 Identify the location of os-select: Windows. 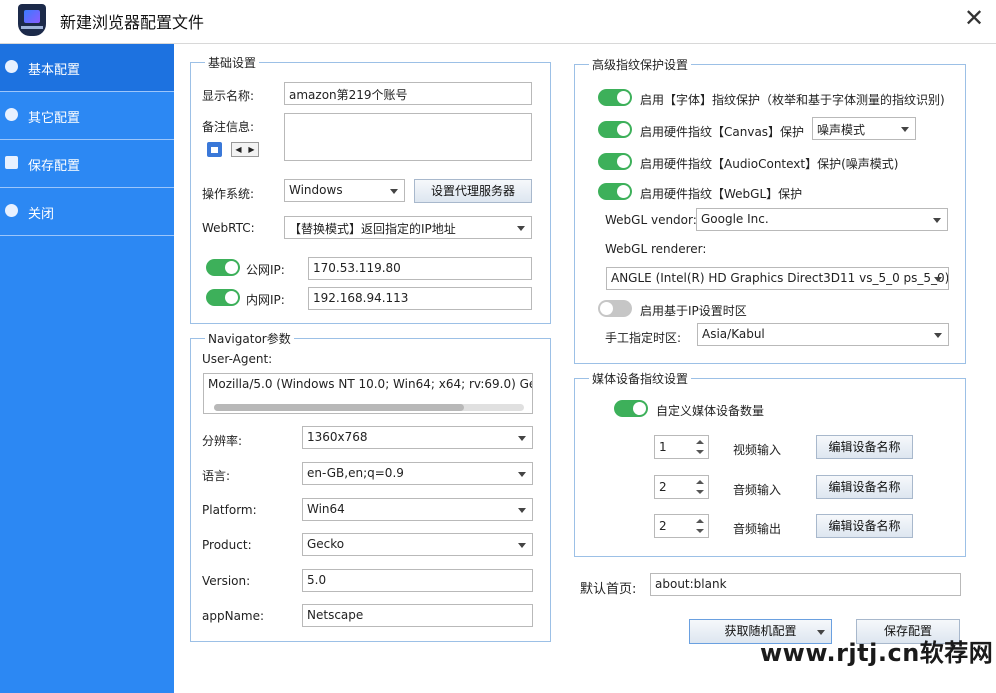
(344, 190).